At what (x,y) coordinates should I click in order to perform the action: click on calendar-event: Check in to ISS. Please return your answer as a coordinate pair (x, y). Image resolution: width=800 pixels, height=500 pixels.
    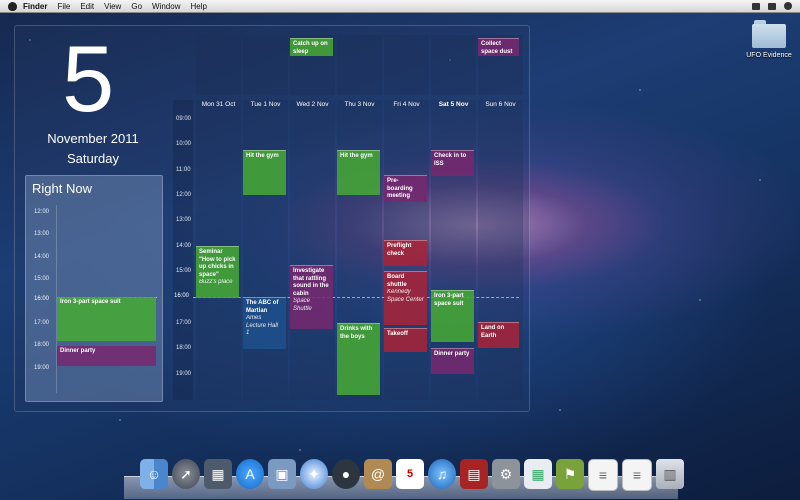
    Looking at the image, I should click on (452, 163).